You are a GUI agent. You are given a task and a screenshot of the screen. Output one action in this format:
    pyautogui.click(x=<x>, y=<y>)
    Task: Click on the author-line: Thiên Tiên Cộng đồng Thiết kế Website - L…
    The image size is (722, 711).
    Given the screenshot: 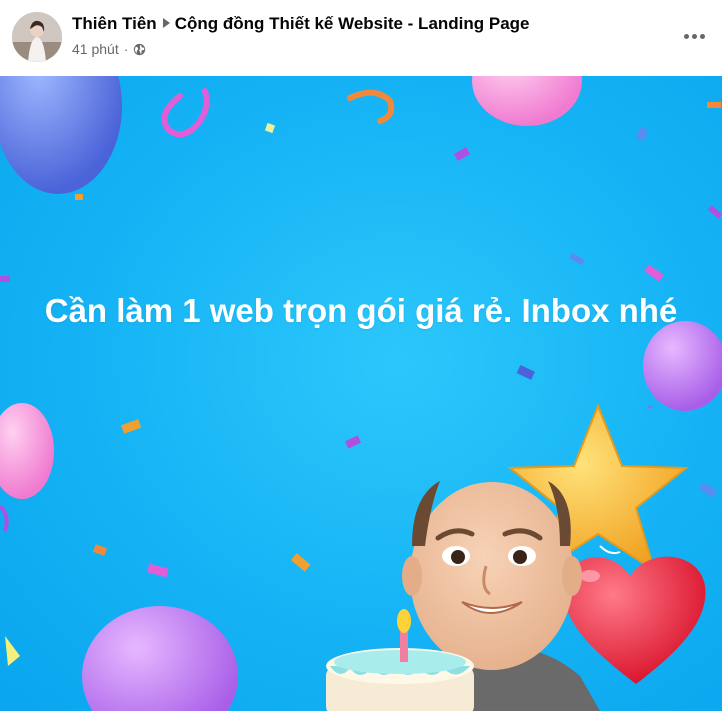 What is the action you would take?
    pyautogui.click(x=301, y=24)
    